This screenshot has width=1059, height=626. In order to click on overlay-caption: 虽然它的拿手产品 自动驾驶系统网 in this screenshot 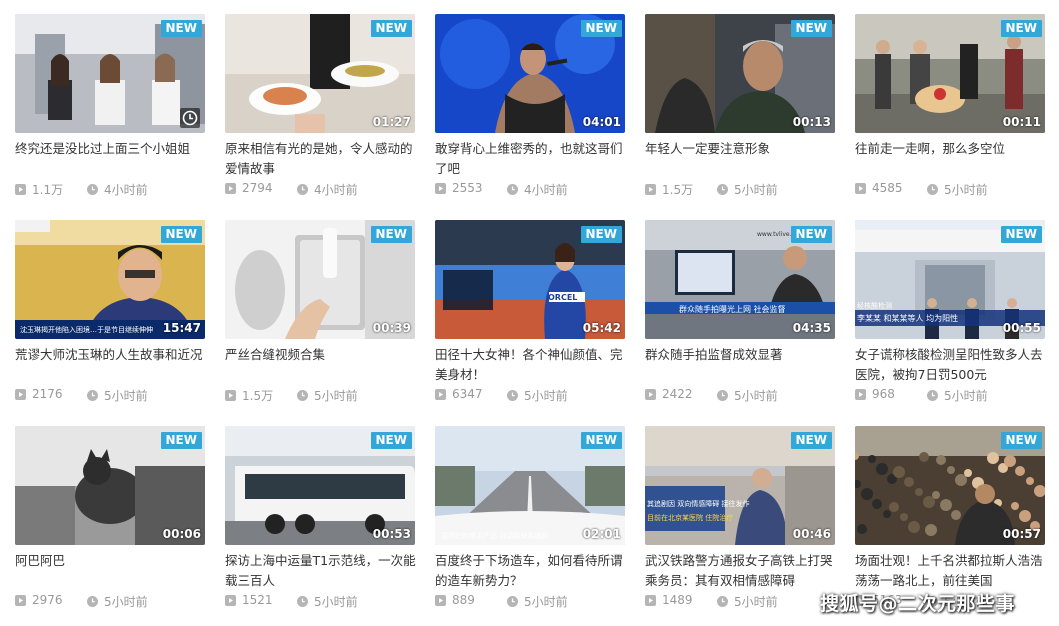, I will do `click(494, 535)`.